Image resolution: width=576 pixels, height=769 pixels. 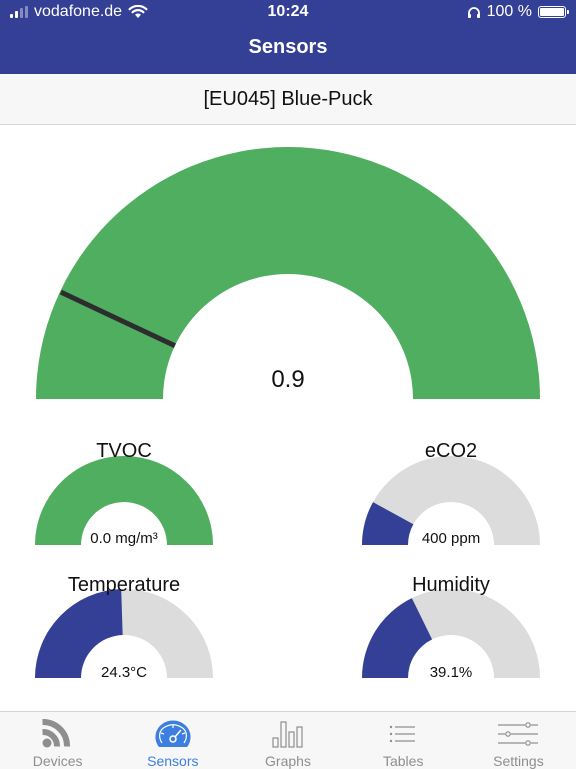 I want to click on tab-graphs: Graphs, so click(x=287, y=740).